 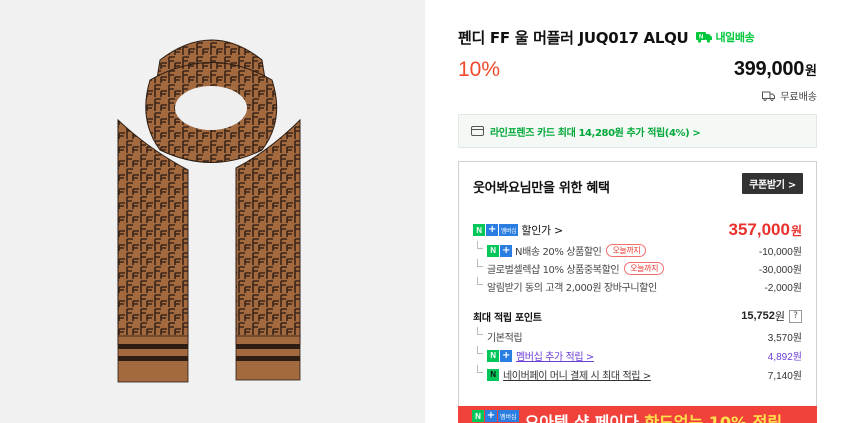 What do you see at coordinates (637, 316) in the screenshot?
I see `max-points-row: 최대 적립 포인트 15,752 원 ?` at bounding box center [637, 316].